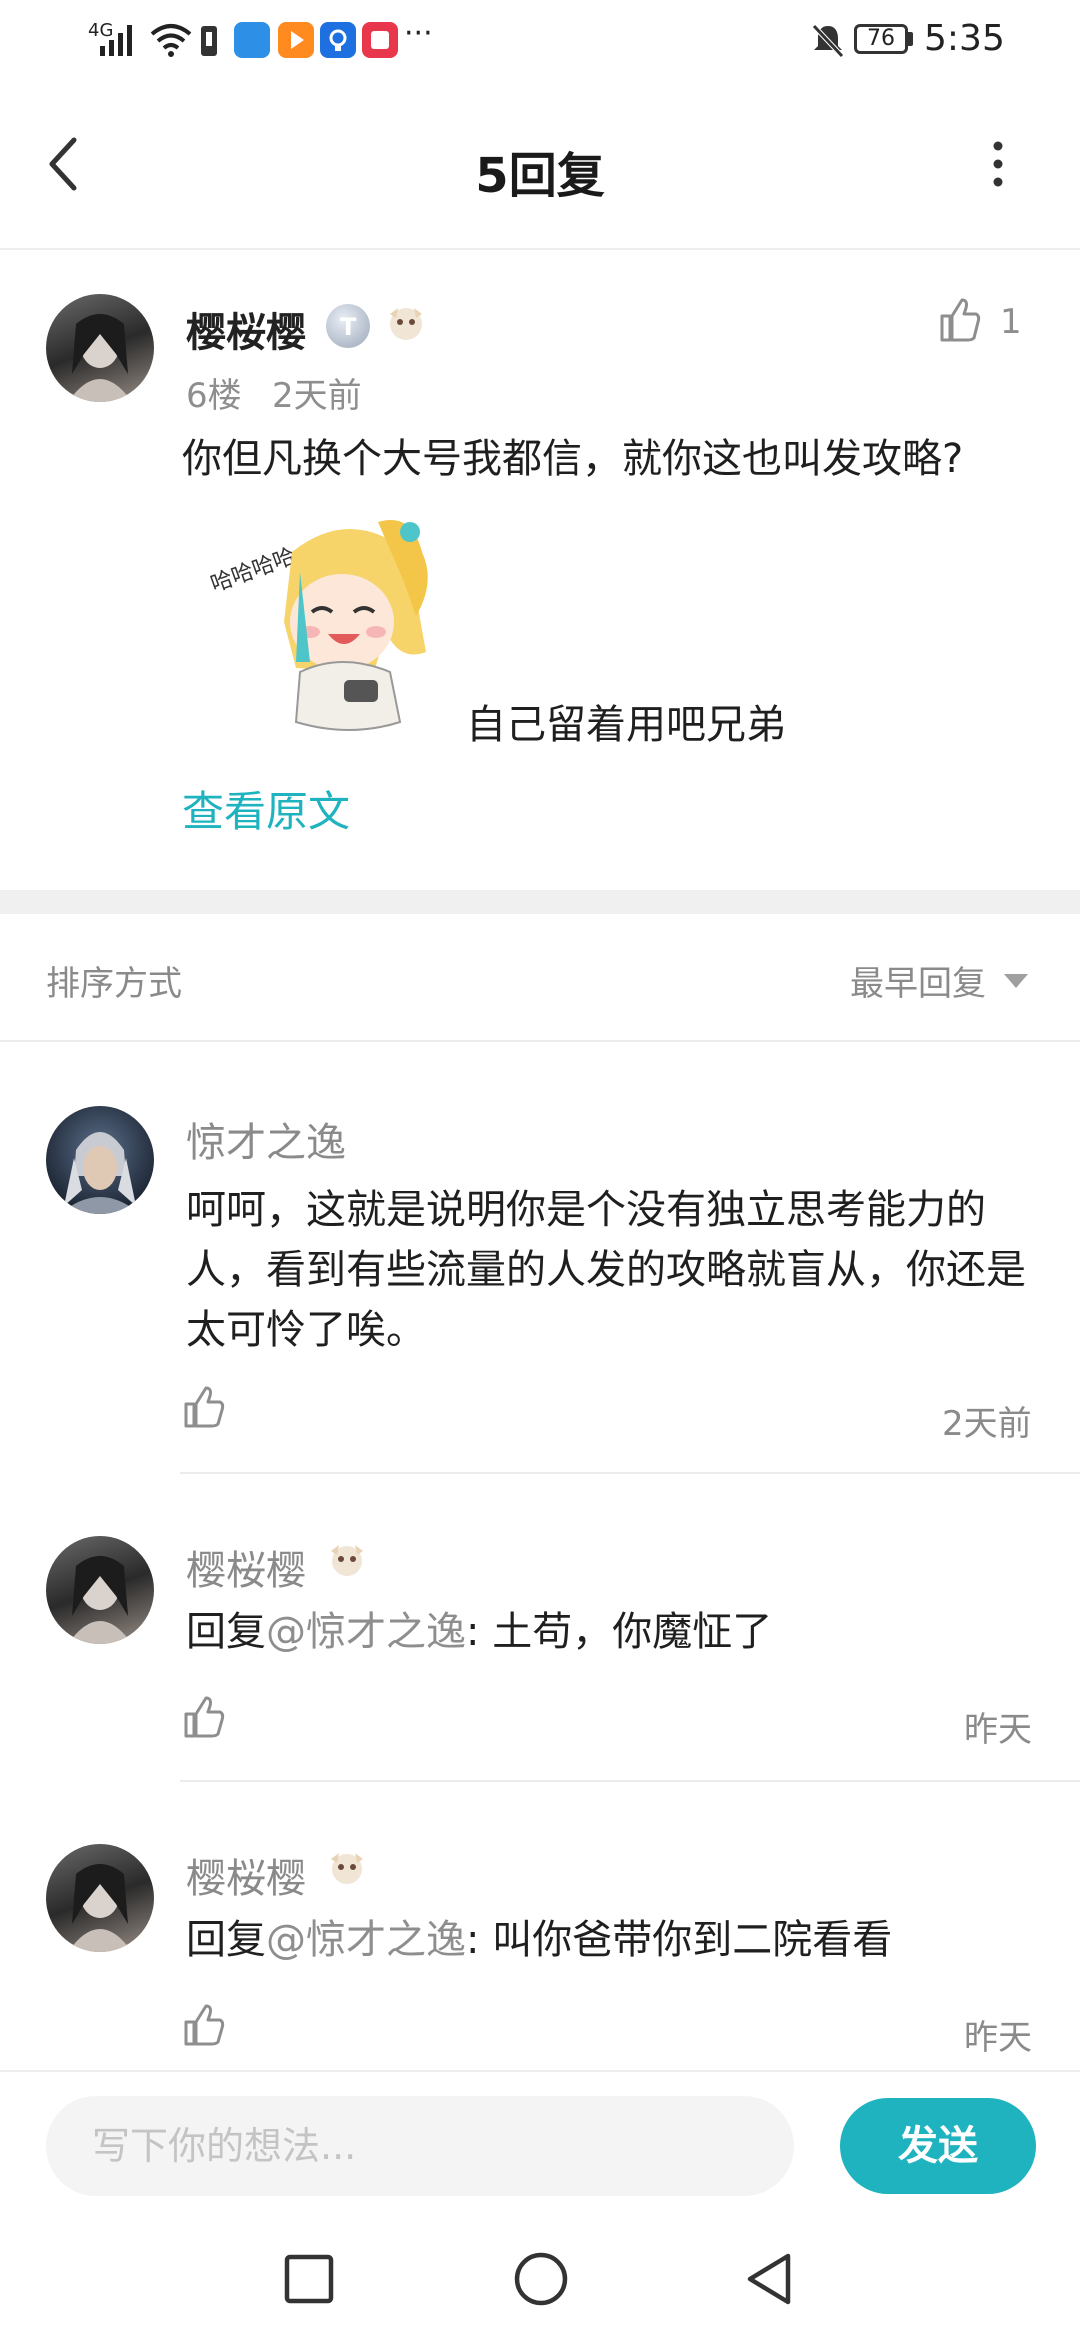 Image resolution: width=1080 pixels, height=2340 pixels. Describe the element at coordinates (209, 41) in the screenshot. I see `sim-icon` at that location.